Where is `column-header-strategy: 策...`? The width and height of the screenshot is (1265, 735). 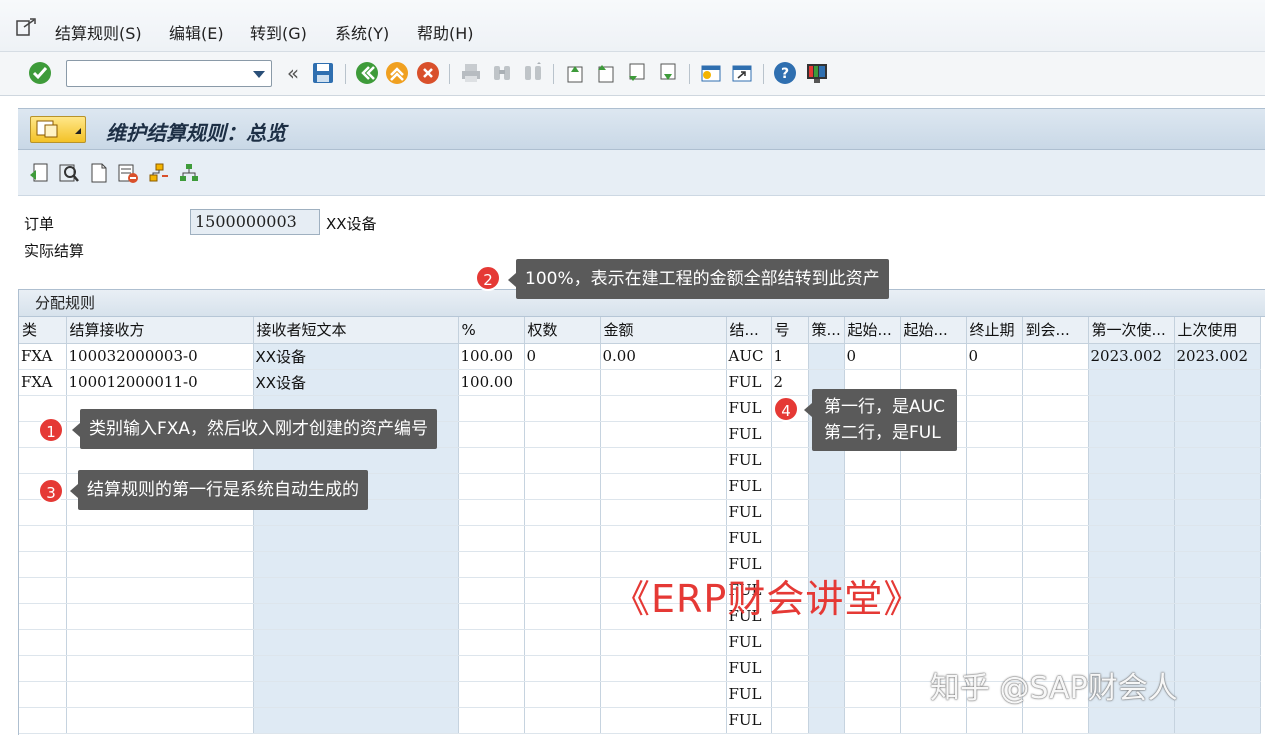
column-header-strategy: 策... is located at coordinates (826, 330).